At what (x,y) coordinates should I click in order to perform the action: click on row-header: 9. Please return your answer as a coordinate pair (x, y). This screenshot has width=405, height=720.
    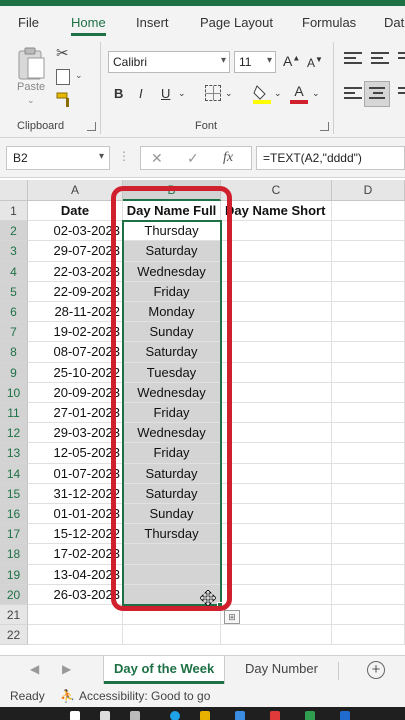
    Looking at the image, I should click on (14, 372).